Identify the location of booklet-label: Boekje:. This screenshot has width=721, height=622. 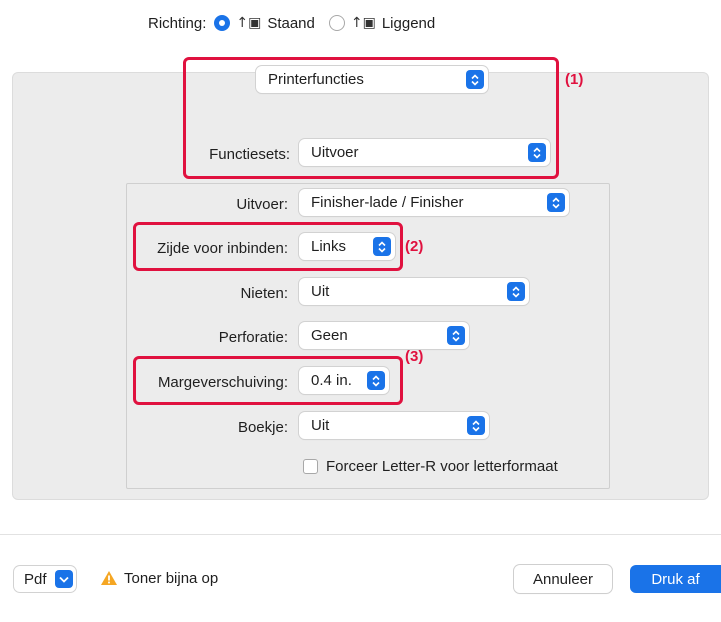
(262, 427).